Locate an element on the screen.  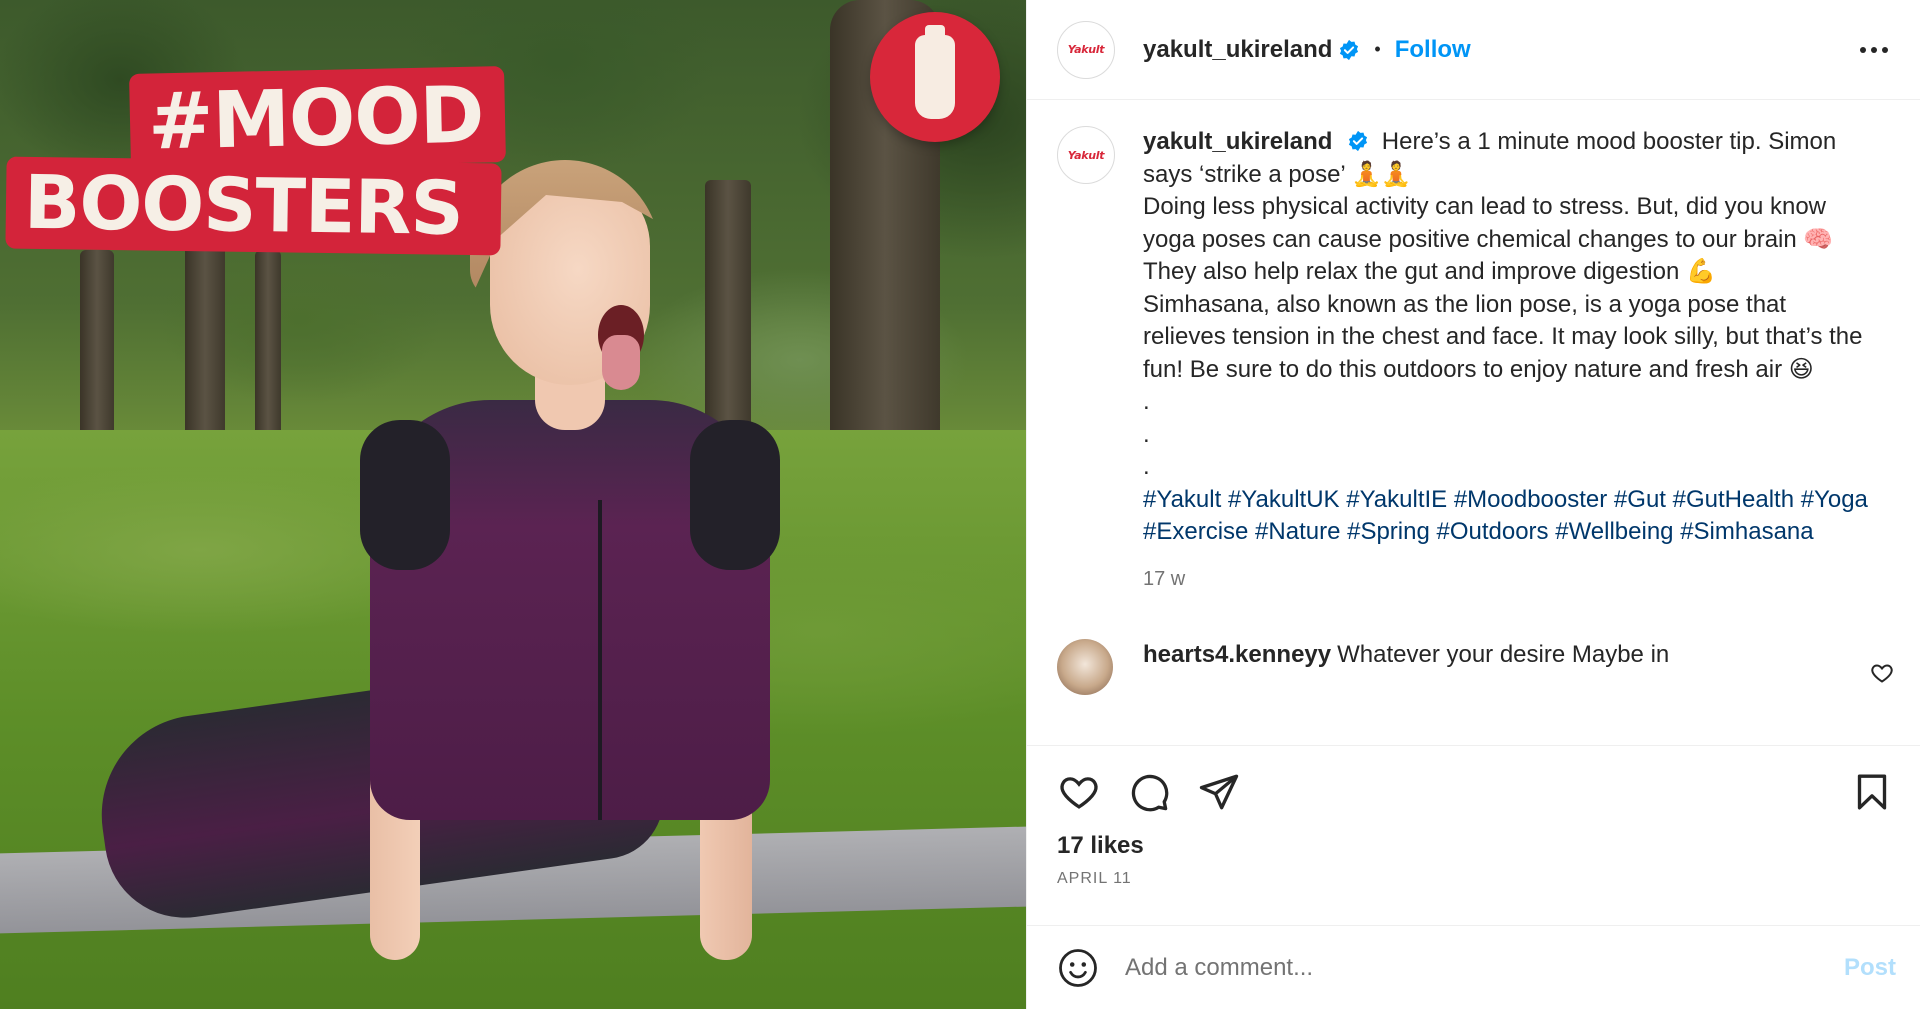
yakult-bottle-badge is located at coordinates (935, 77).